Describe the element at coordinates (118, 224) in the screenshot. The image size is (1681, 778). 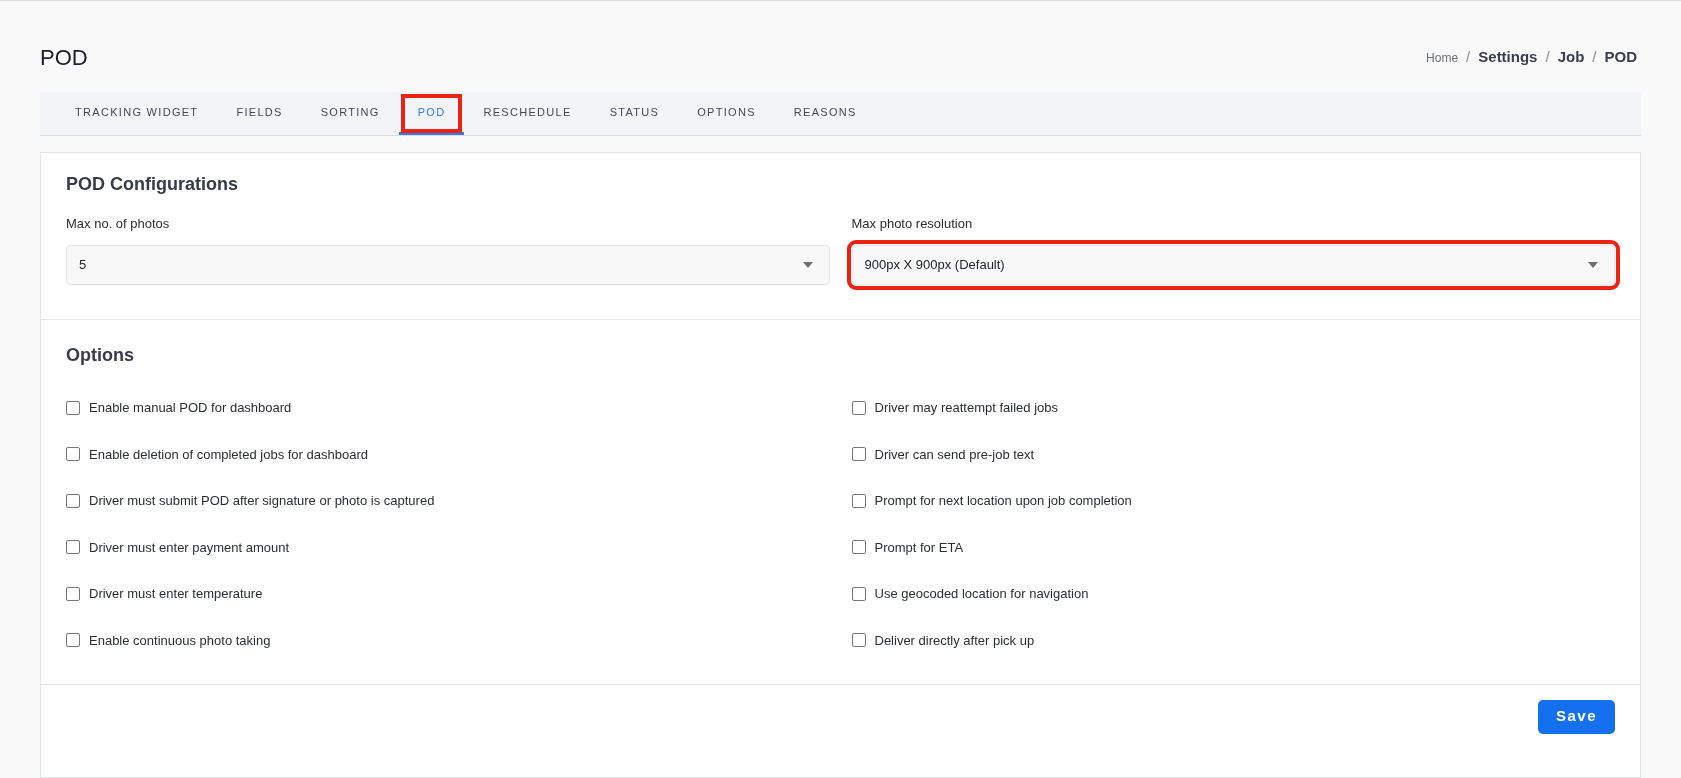
I see `field-label: Max no. of photos` at that location.